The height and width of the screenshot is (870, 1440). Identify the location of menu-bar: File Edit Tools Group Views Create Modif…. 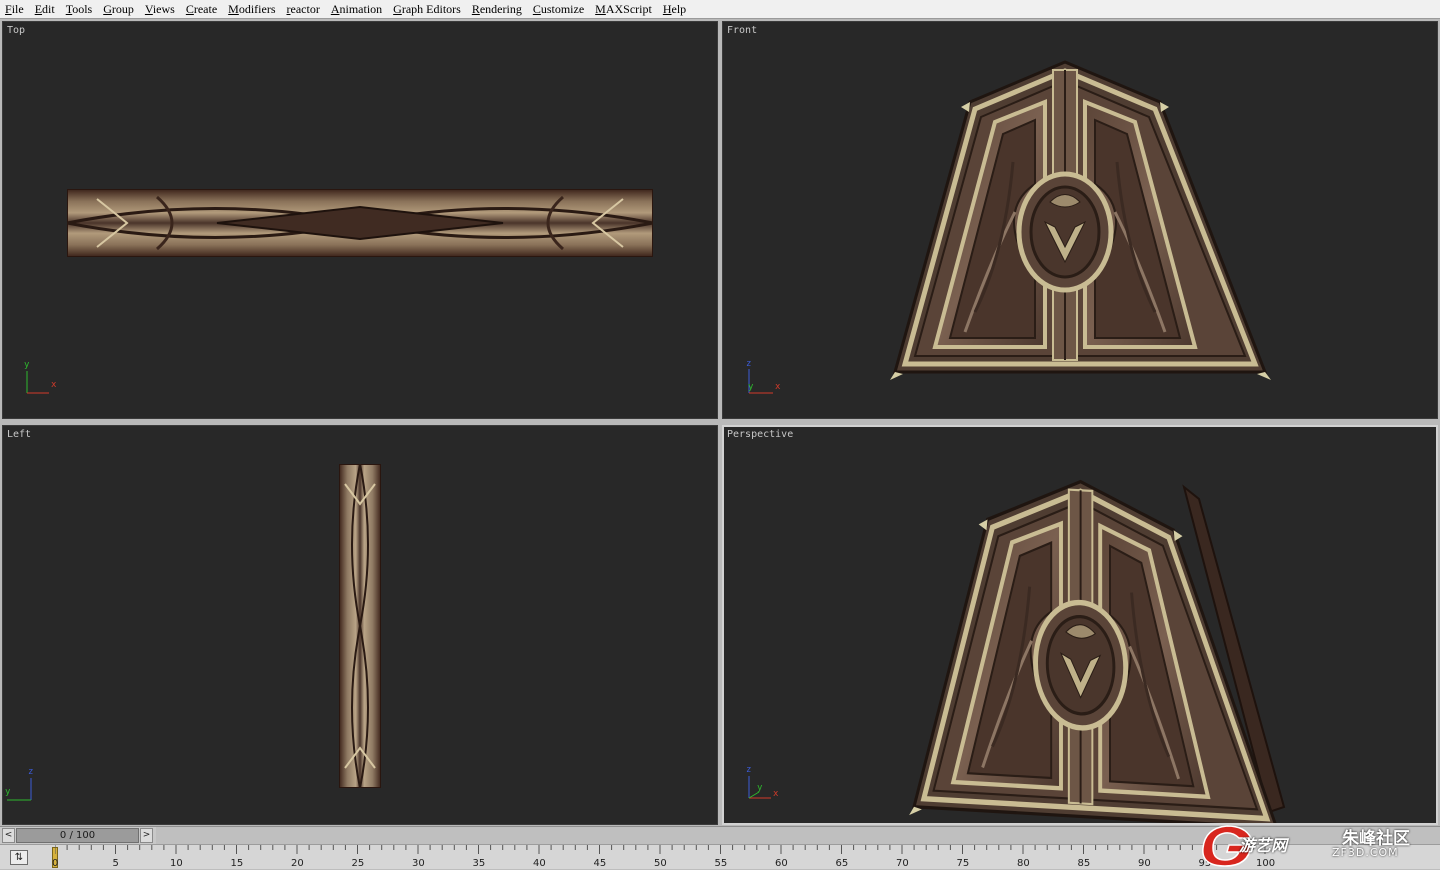
(720, 9).